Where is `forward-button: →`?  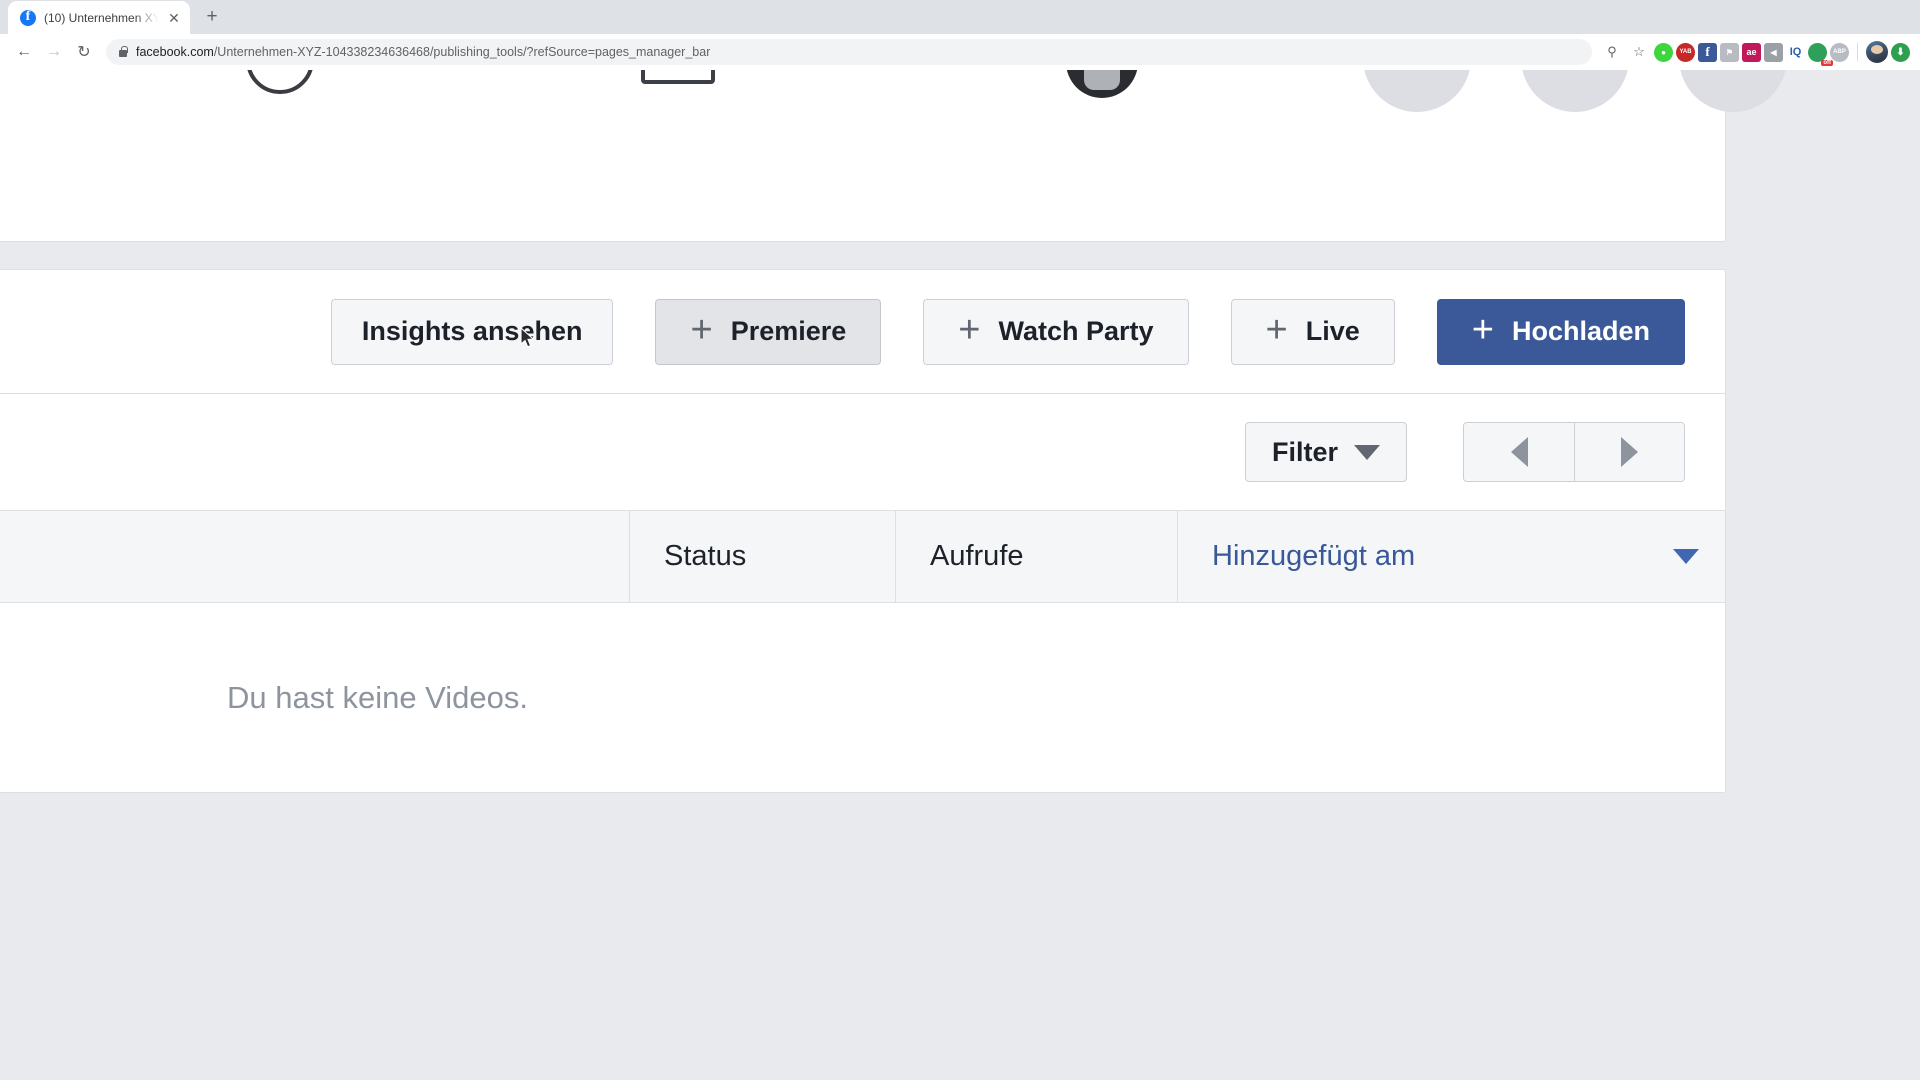 forward-button: → is located at coordinates (54, 52).